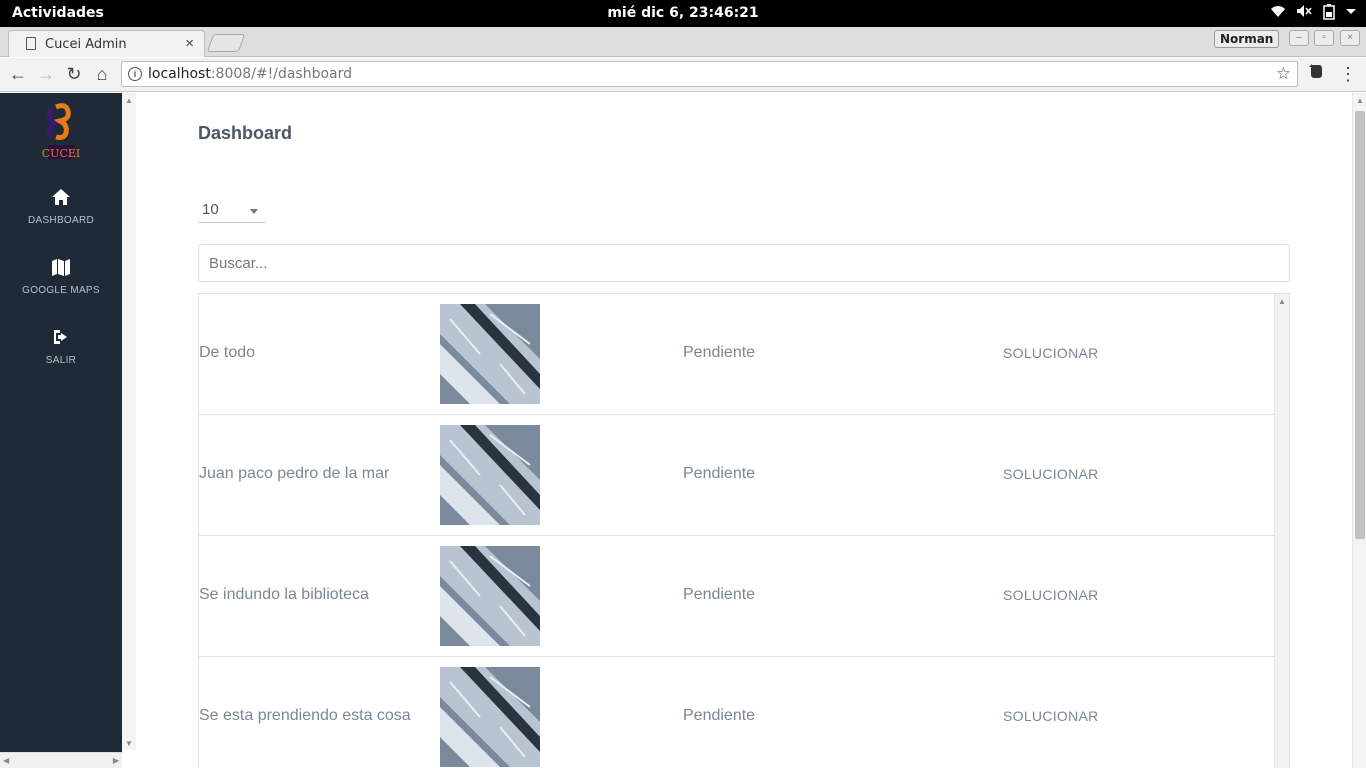 The image size is (1366, 768). What do you see at coordinates (1281, 531) in the screenshot?
I see `table-scrollbar: ▲` at bounding box center [1281, 531].